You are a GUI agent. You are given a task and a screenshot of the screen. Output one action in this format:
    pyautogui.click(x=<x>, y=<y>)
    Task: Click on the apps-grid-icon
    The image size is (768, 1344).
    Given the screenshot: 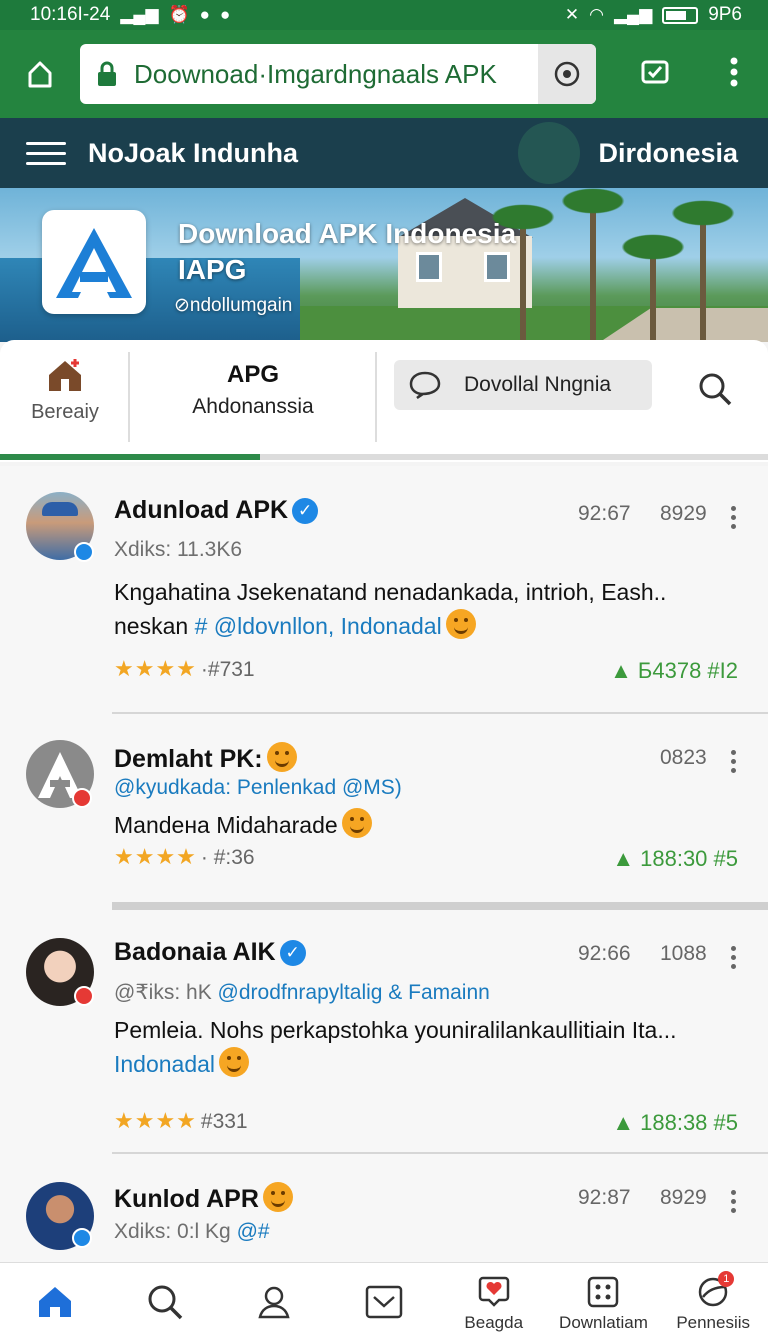 What is the action you would take?
    pyautogui.click(x=603, y=1291)
    